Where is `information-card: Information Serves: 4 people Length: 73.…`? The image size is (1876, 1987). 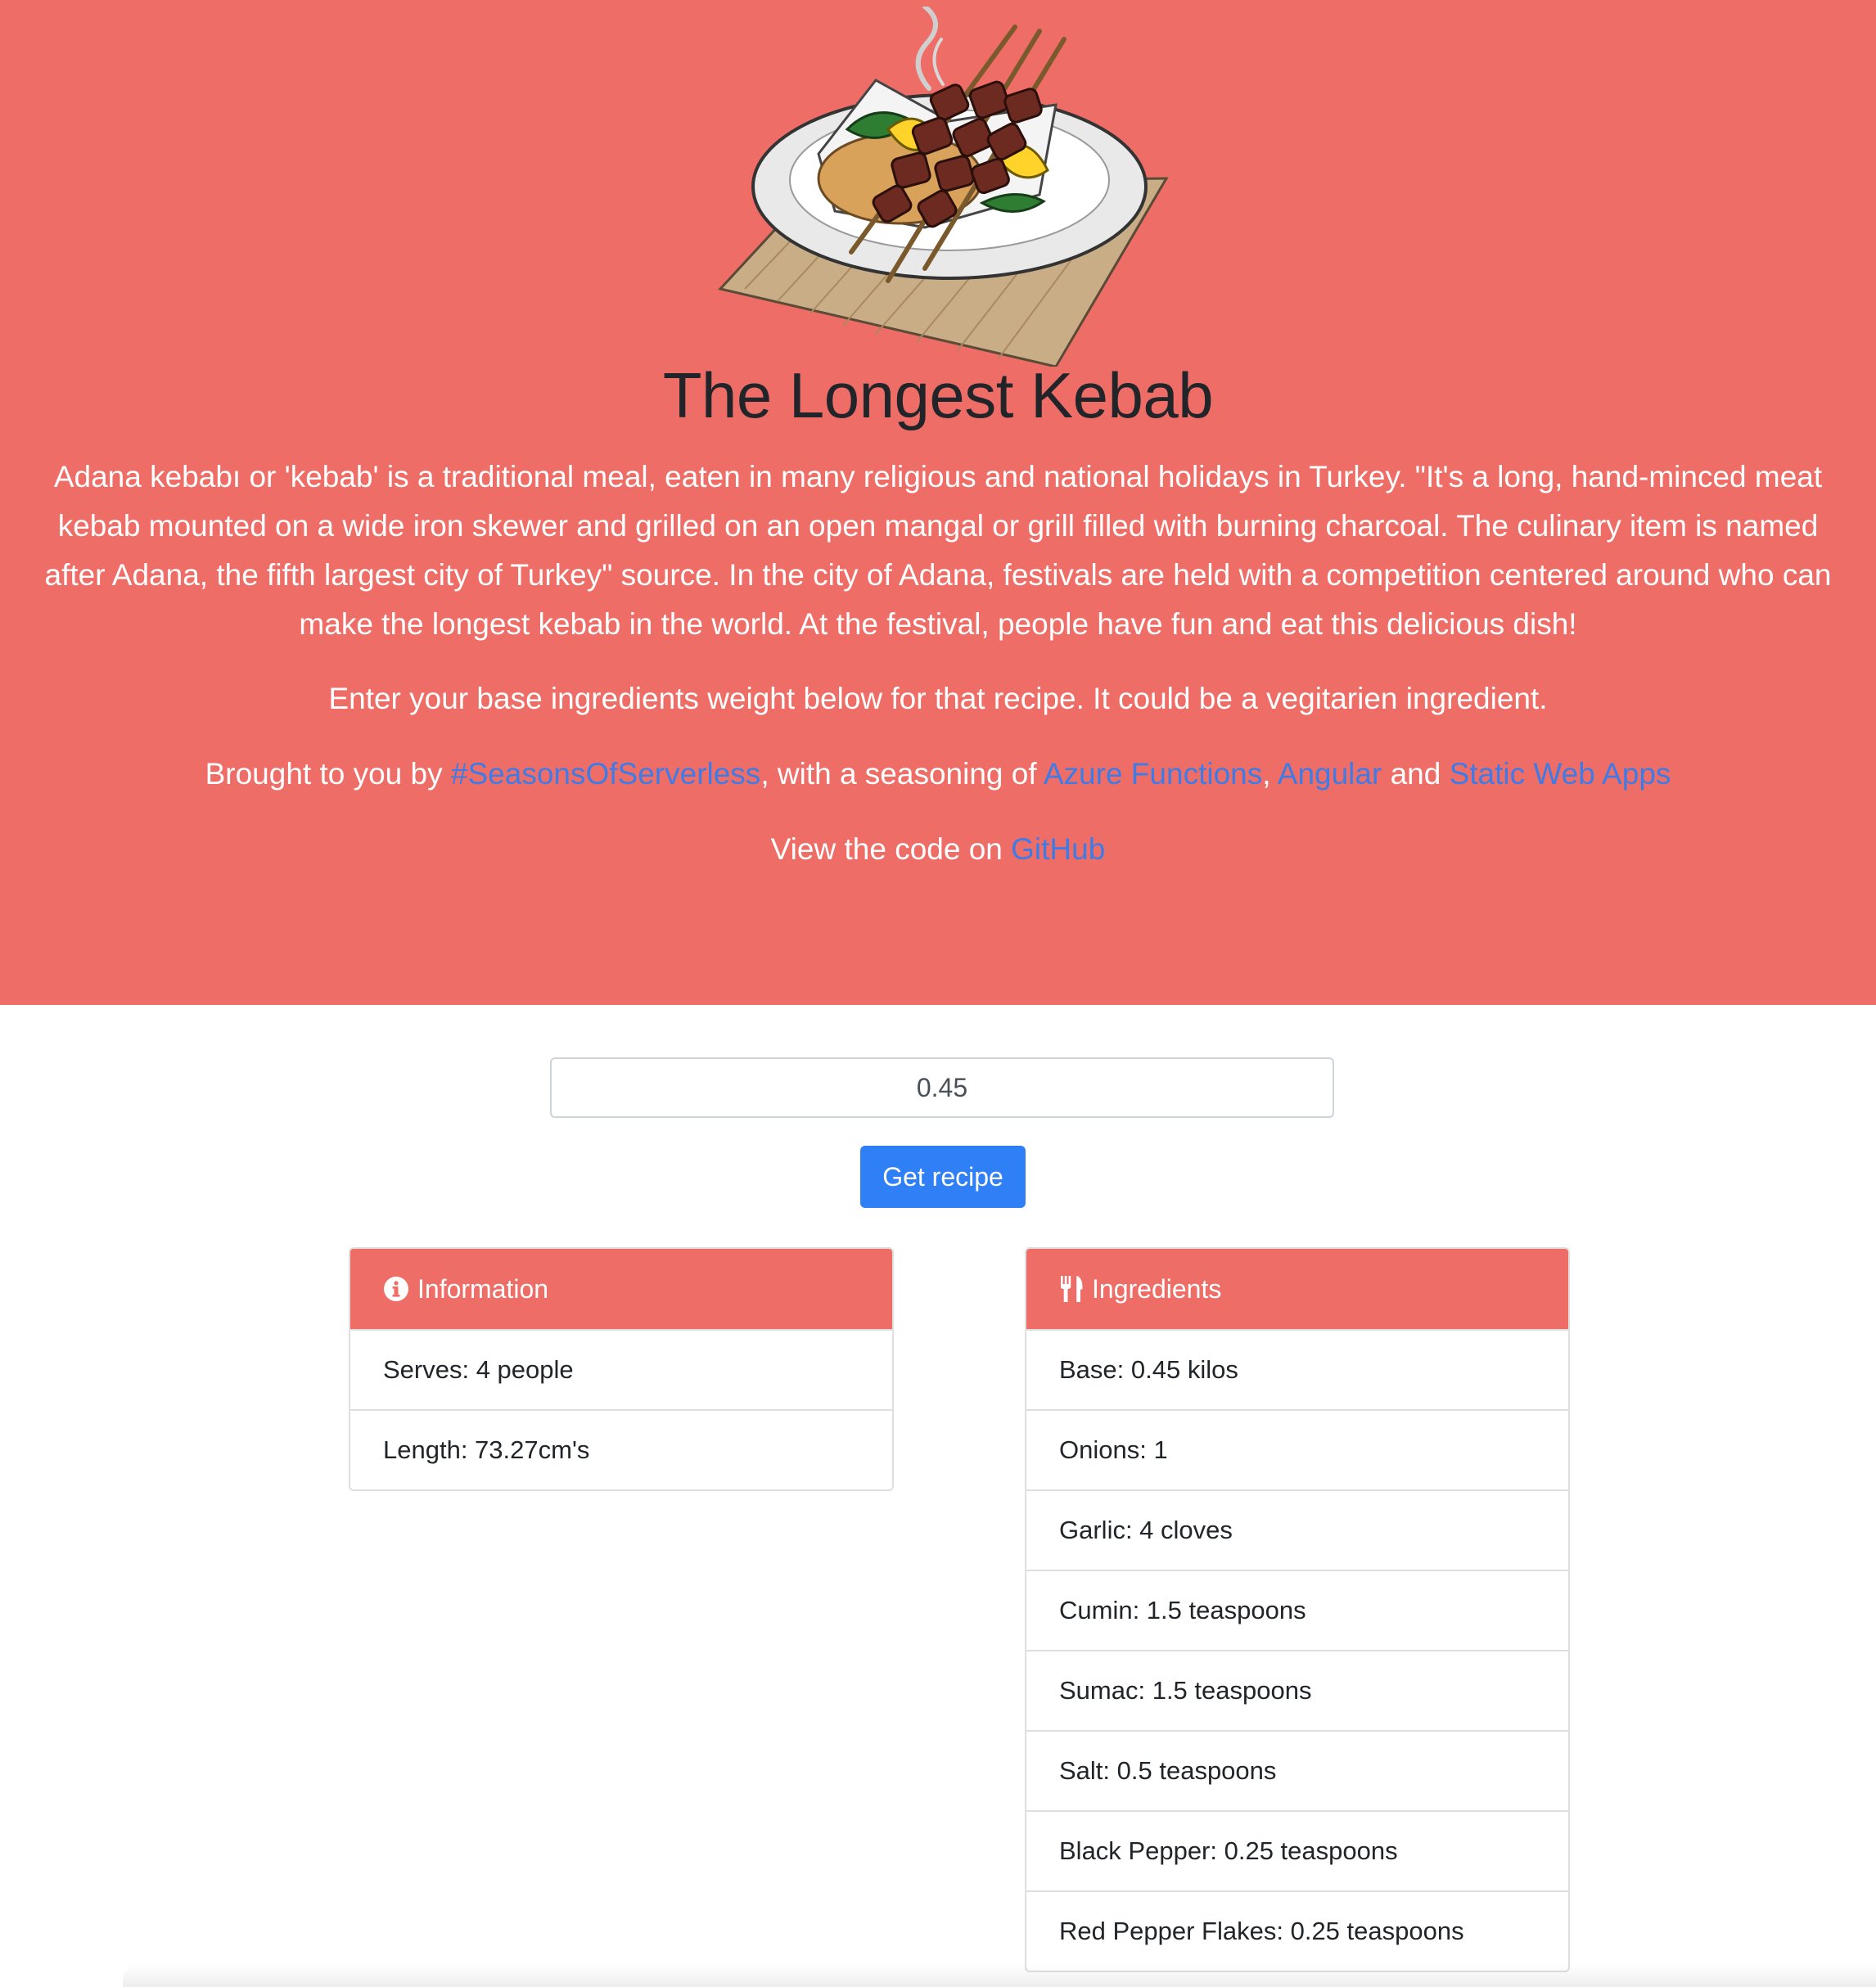
information-card: Information Serves: 4 people Length: 73.… is located at coordinates (621, 1369).